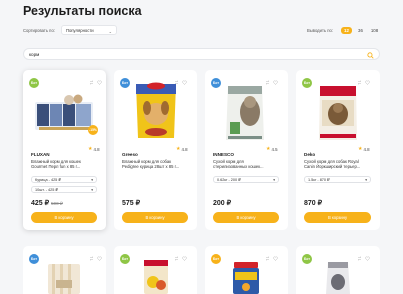 The width and height of the screenshot is (403, 294). I want to click on per-page-option-36: 36, so click(360, 30).